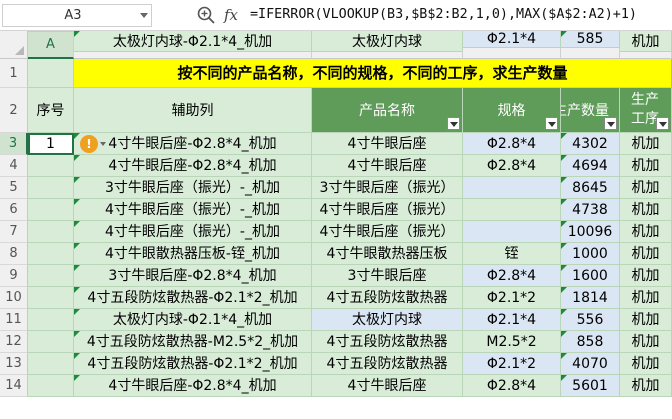  Describe the element at coordinates (387, 254) in the screenshot. I see `cell-product-8: 4寸牛眼散热器压板` at that location.